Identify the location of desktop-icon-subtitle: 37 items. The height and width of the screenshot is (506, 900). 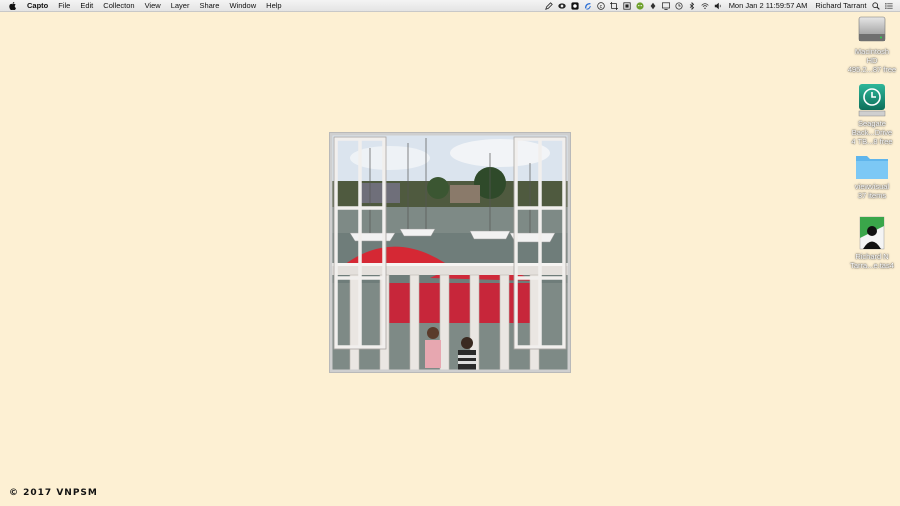
(872, 195).